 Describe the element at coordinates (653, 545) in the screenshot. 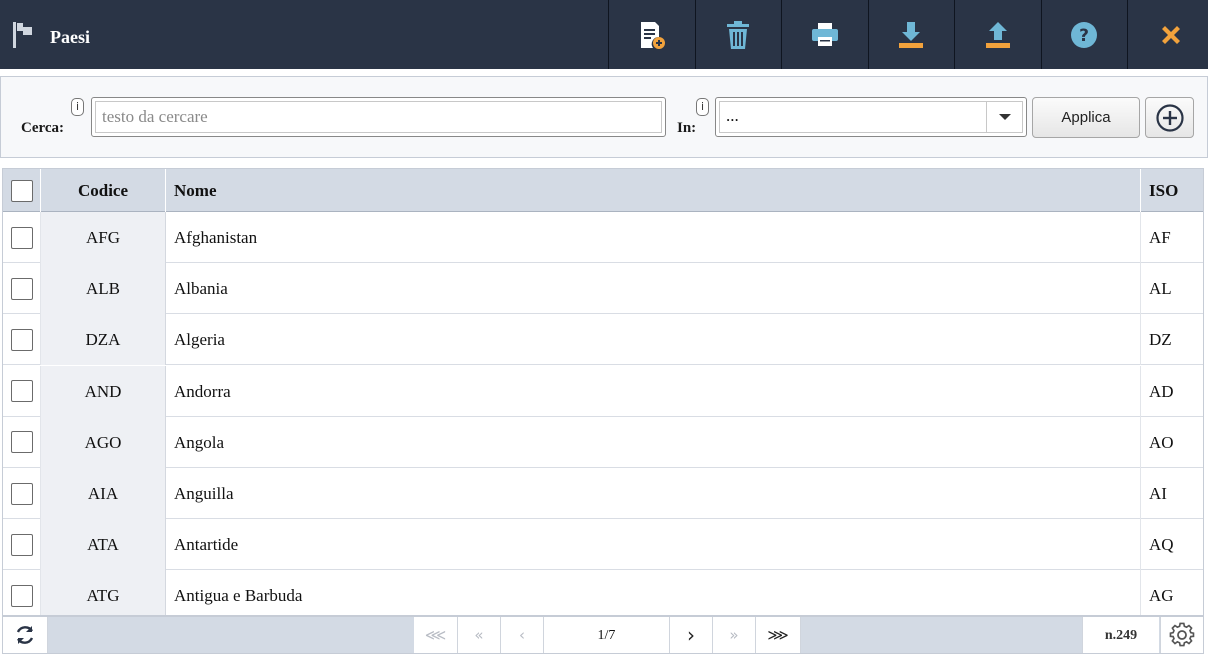

I see `cell-name: Antartide` at that location.